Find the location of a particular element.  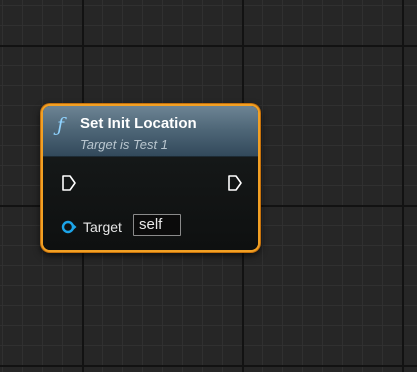

target-pin-label: Target is located at coordinates (102, 227).